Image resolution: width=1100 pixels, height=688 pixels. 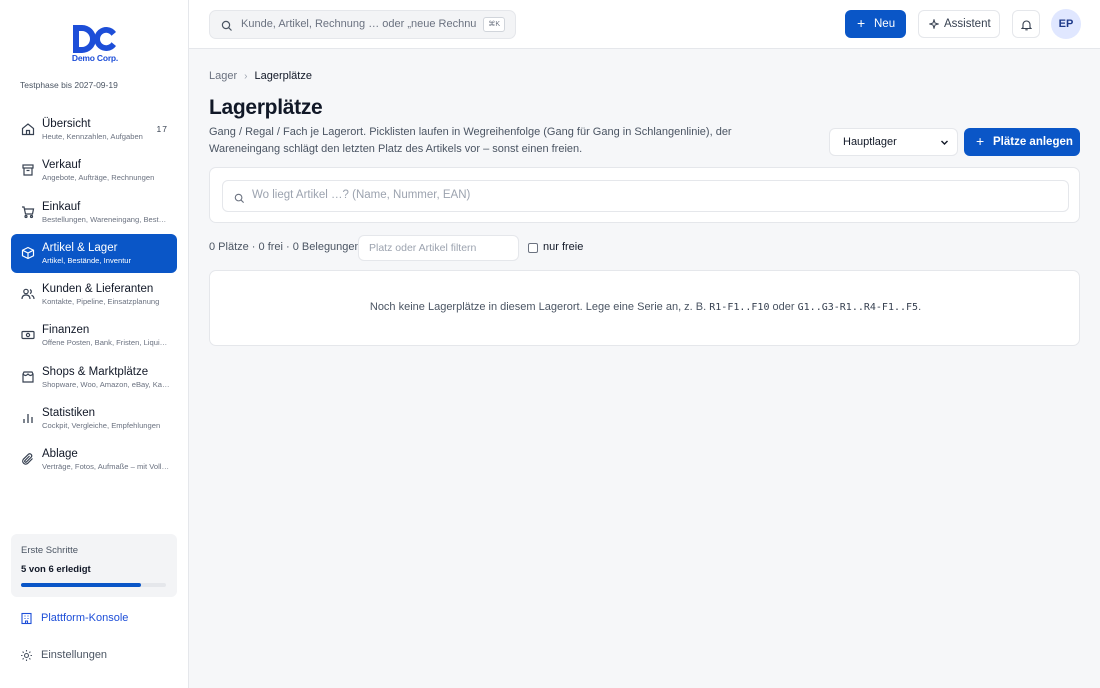 I want to click on location-filter-input: Platz oder Artikel filtern, so click(x=438, y=248).